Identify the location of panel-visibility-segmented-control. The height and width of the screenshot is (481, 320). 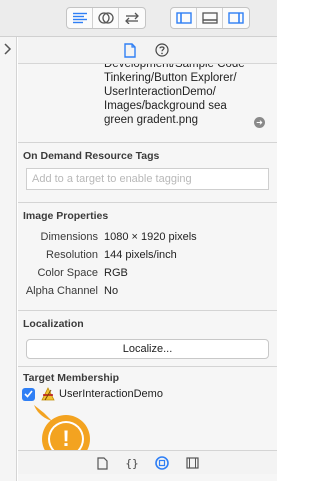
(210, 18).